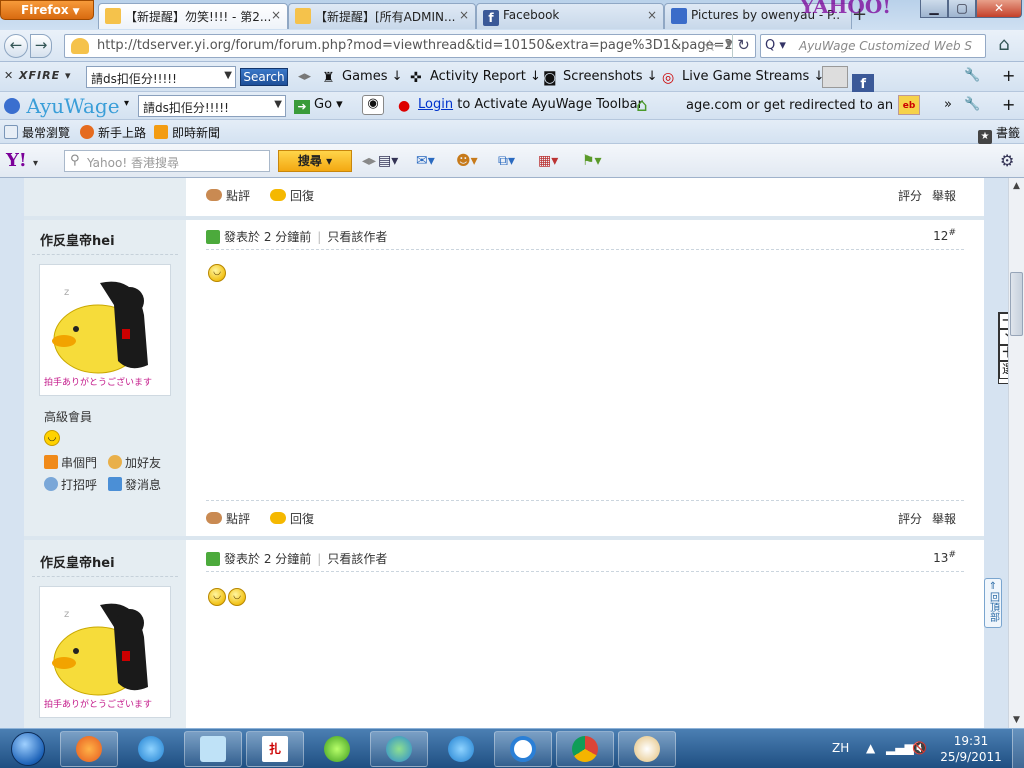  Describe the element at coordinates (373, 105) in the screenshot. I see `panda-icon: ◉` at that location.